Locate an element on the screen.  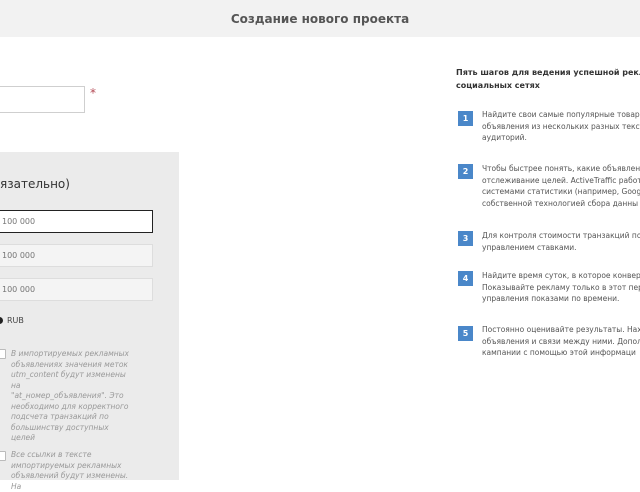
note-line: "at_номер_объявления". Это is located at coordinates (67, 395).